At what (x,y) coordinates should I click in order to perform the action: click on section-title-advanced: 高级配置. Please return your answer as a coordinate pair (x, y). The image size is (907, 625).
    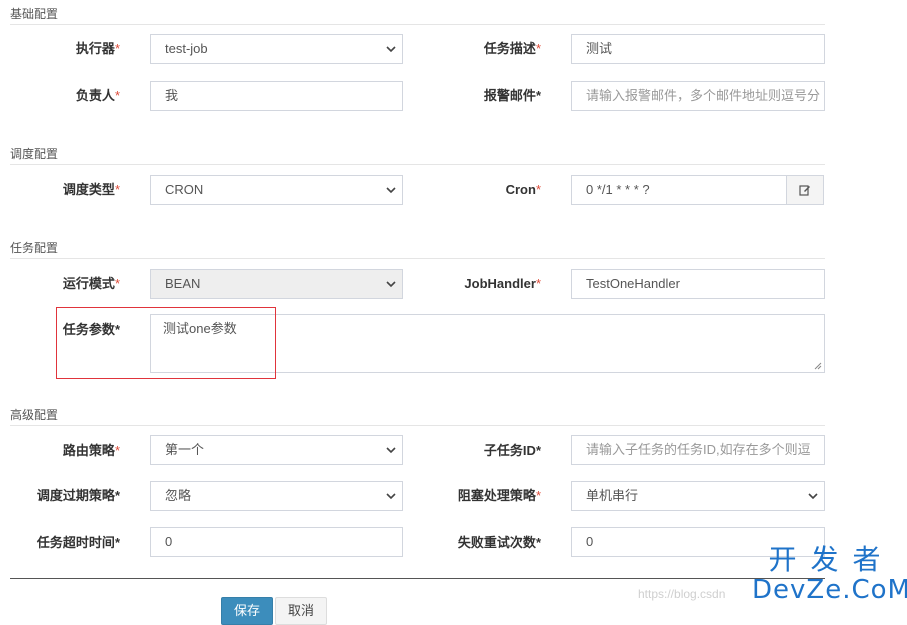
    Looking at the image, I should click on (417, 416).